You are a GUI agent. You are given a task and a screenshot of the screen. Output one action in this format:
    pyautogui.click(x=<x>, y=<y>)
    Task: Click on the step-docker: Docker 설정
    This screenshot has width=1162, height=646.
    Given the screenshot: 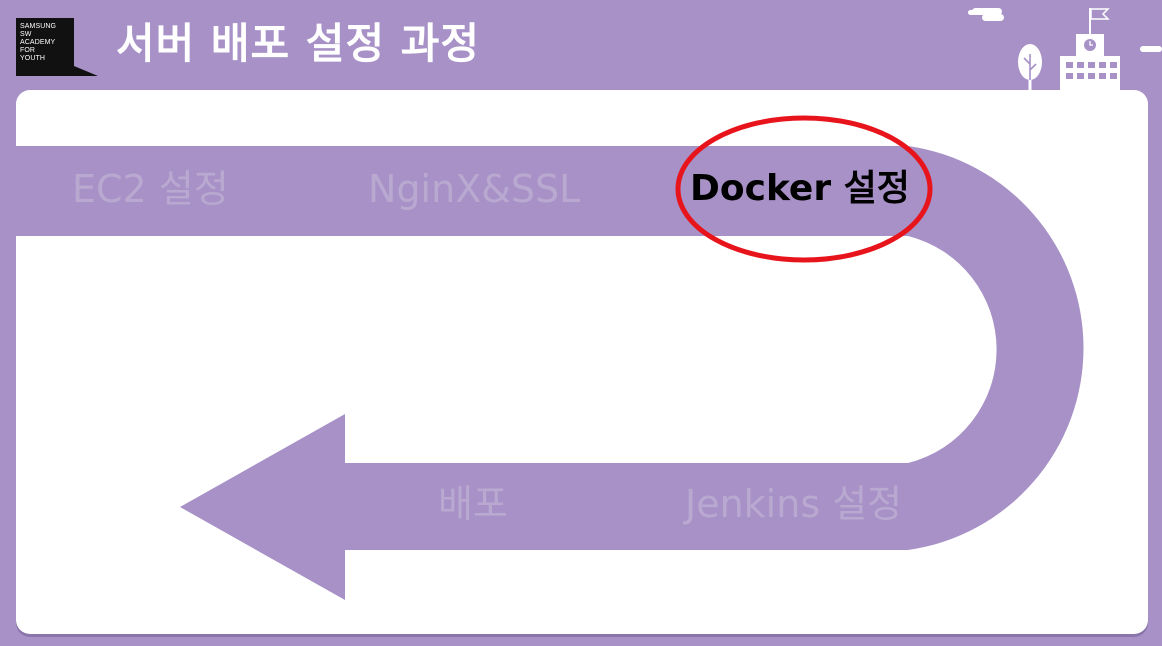 What is the action you would take?
    pyautogui.click(x=800, y=188)
    